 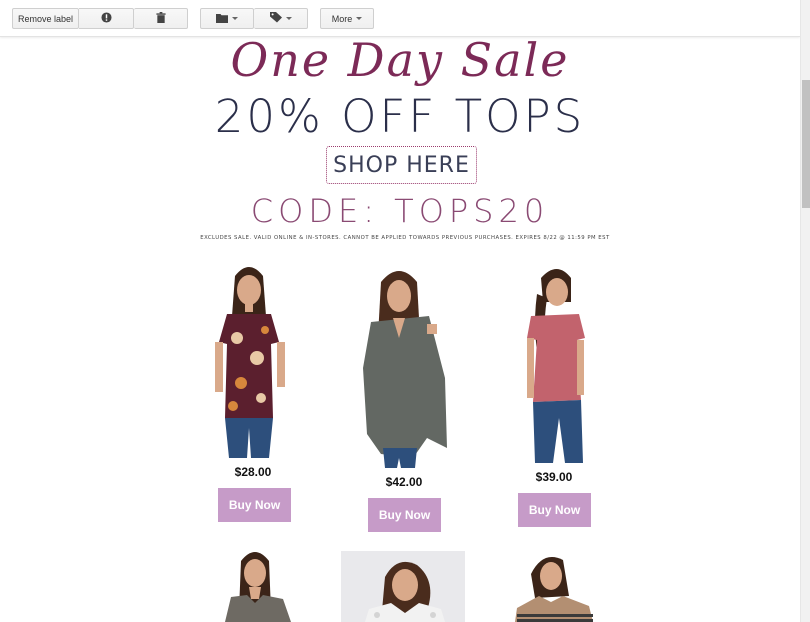 I want to click on more-label: More, so click(x=342, y=18).